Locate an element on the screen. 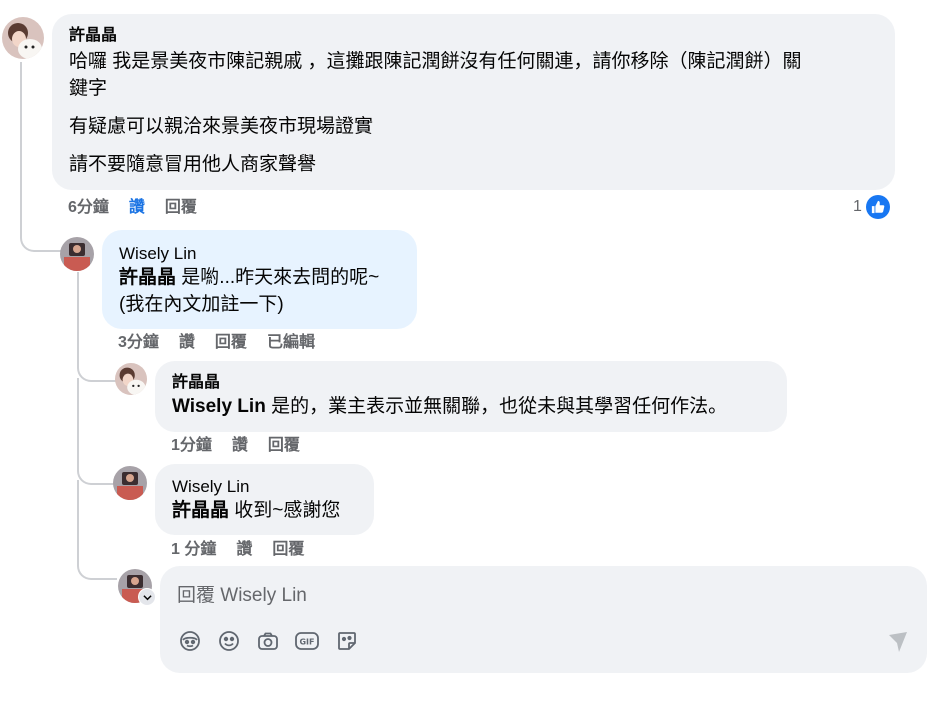  comment-actions: 3分鐘 讚 回覆 已編輯 is located at coordinates (216, 343).